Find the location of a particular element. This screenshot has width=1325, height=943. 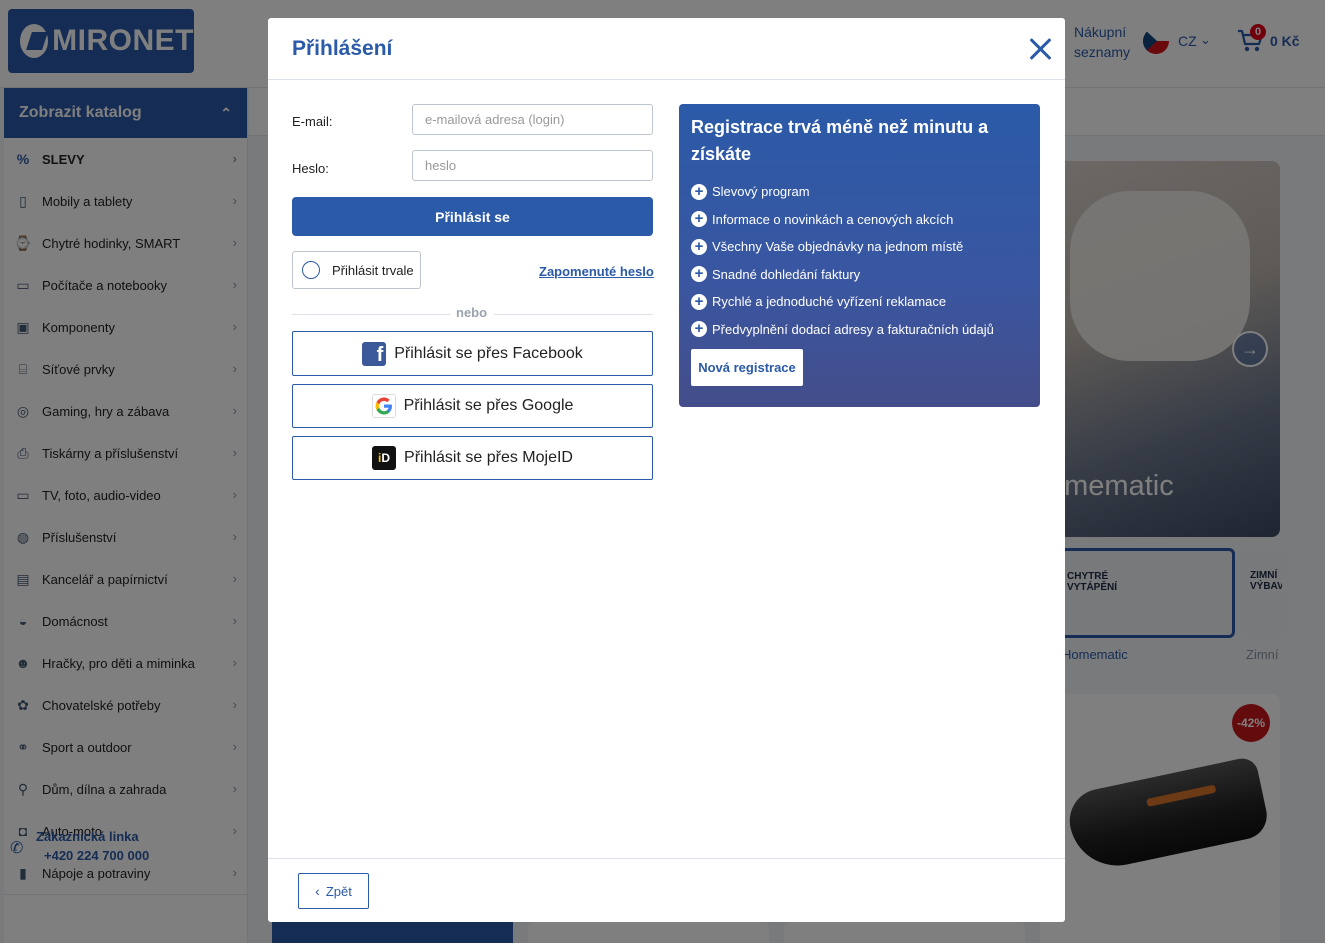

benefit-item: + Všechny Vaše objednávky na jednom místě is located at coordinates (842, 247).